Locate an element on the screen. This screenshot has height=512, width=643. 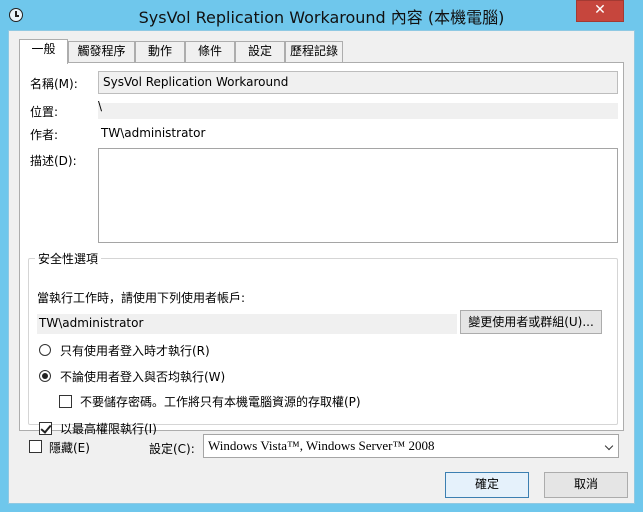
location-label: 位置: is located at coordinates (44, 112).